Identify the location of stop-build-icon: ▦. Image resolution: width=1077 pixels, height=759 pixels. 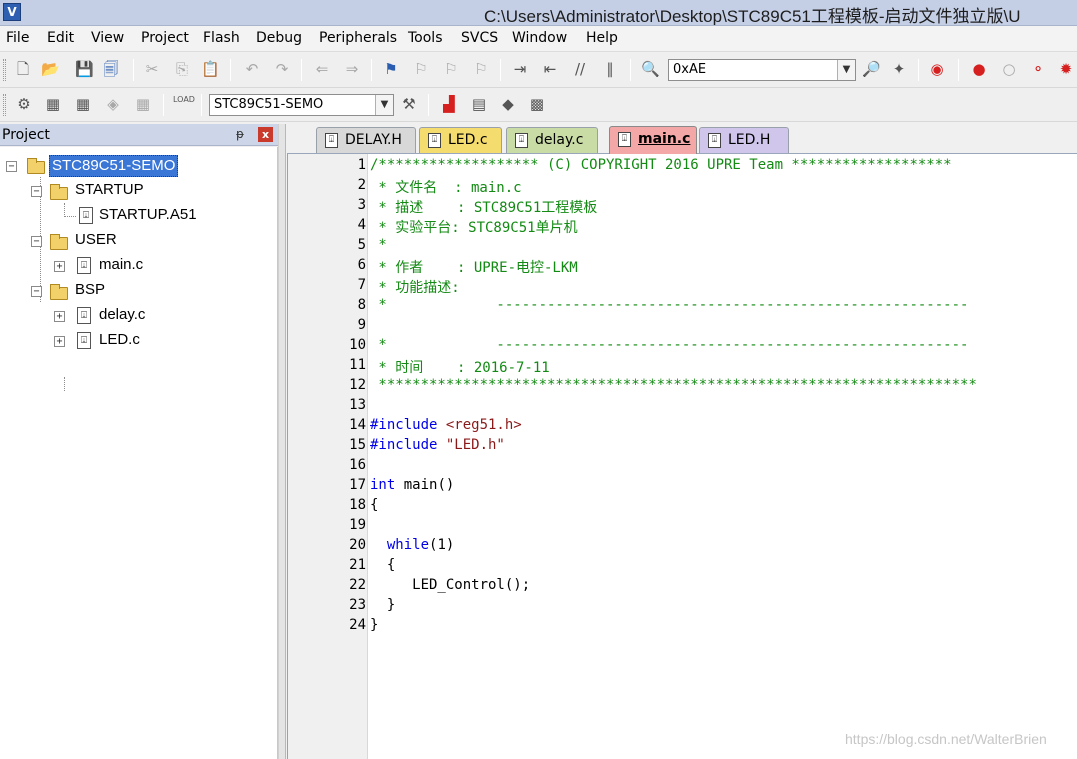
(143, 104).